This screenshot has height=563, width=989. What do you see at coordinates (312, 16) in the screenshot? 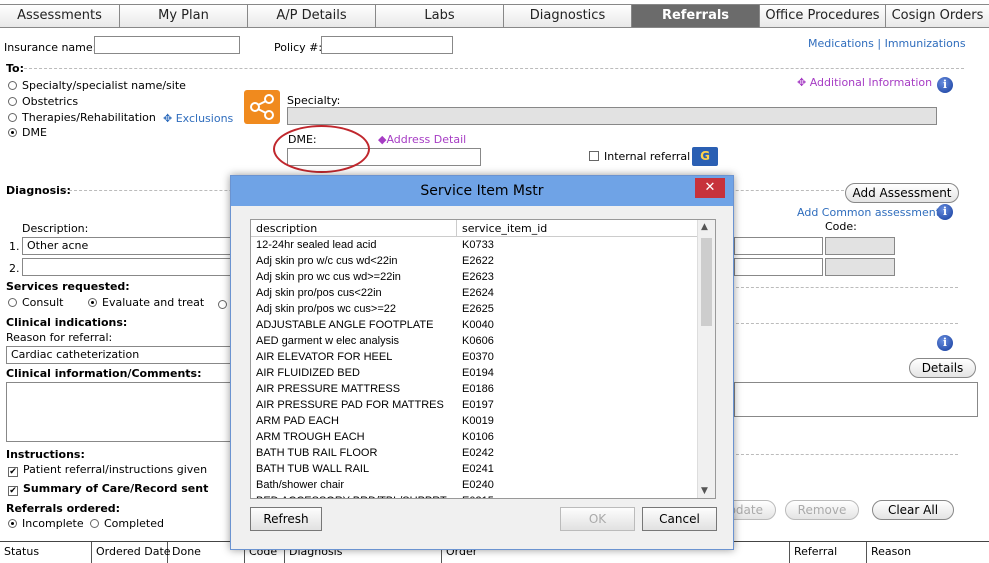
I see `tab-ap-details: A/P Details` at bounding box center [312, 16].